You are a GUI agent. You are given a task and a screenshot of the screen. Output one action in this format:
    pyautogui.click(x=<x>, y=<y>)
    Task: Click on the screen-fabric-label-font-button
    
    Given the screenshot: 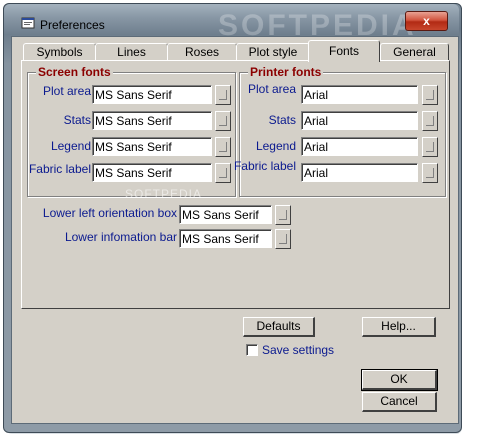 What is the action you would take?
    pyautogui.click(x=223, y=173)
    